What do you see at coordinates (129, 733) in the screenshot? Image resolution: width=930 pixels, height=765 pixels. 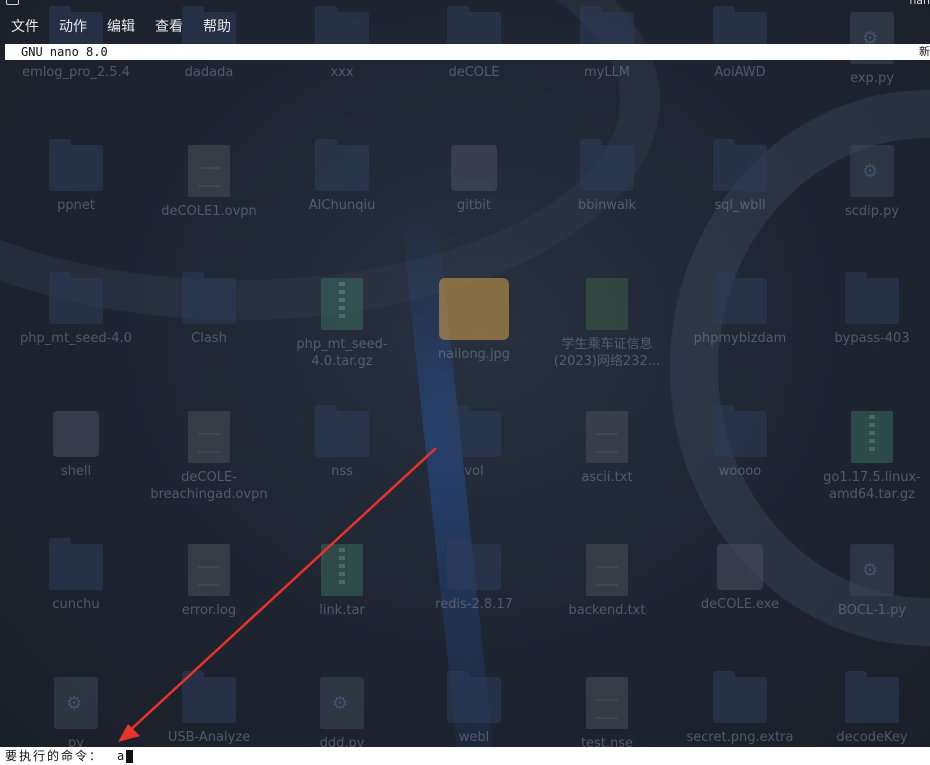 I see `arrow-head` at bounding box center [129, 733].